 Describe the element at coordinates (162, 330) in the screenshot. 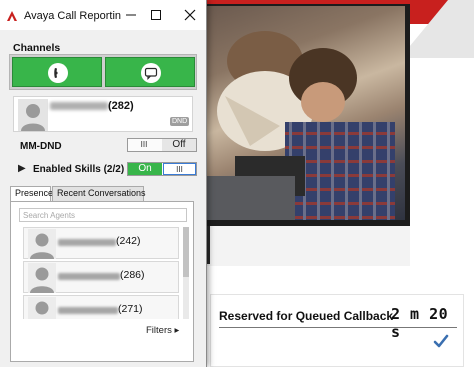

I see `filters-button: Filters ▸` at that location.